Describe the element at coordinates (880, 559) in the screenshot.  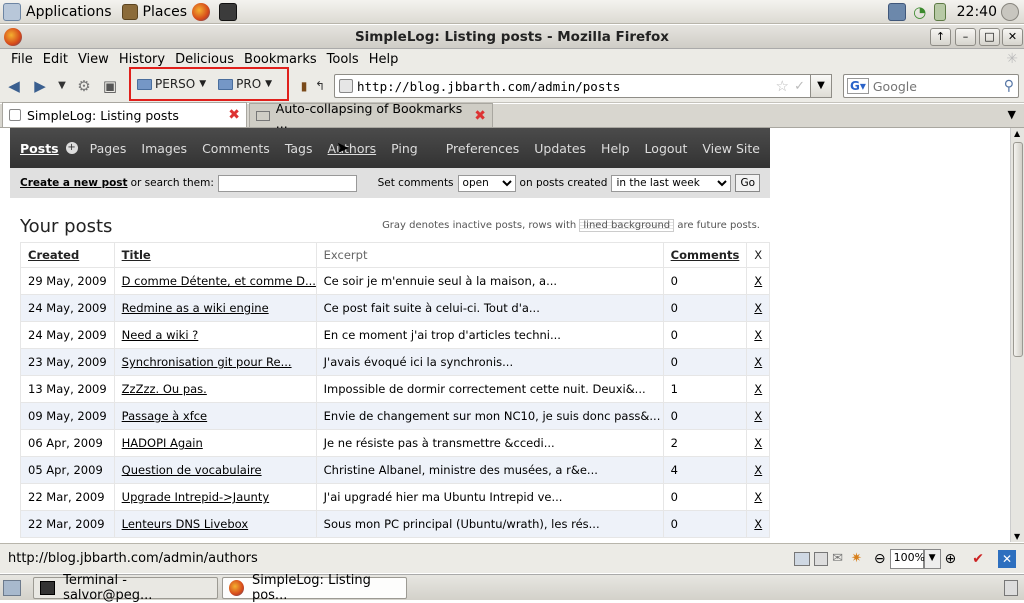
I see `zoom-out-icon: ⊖` at that location.